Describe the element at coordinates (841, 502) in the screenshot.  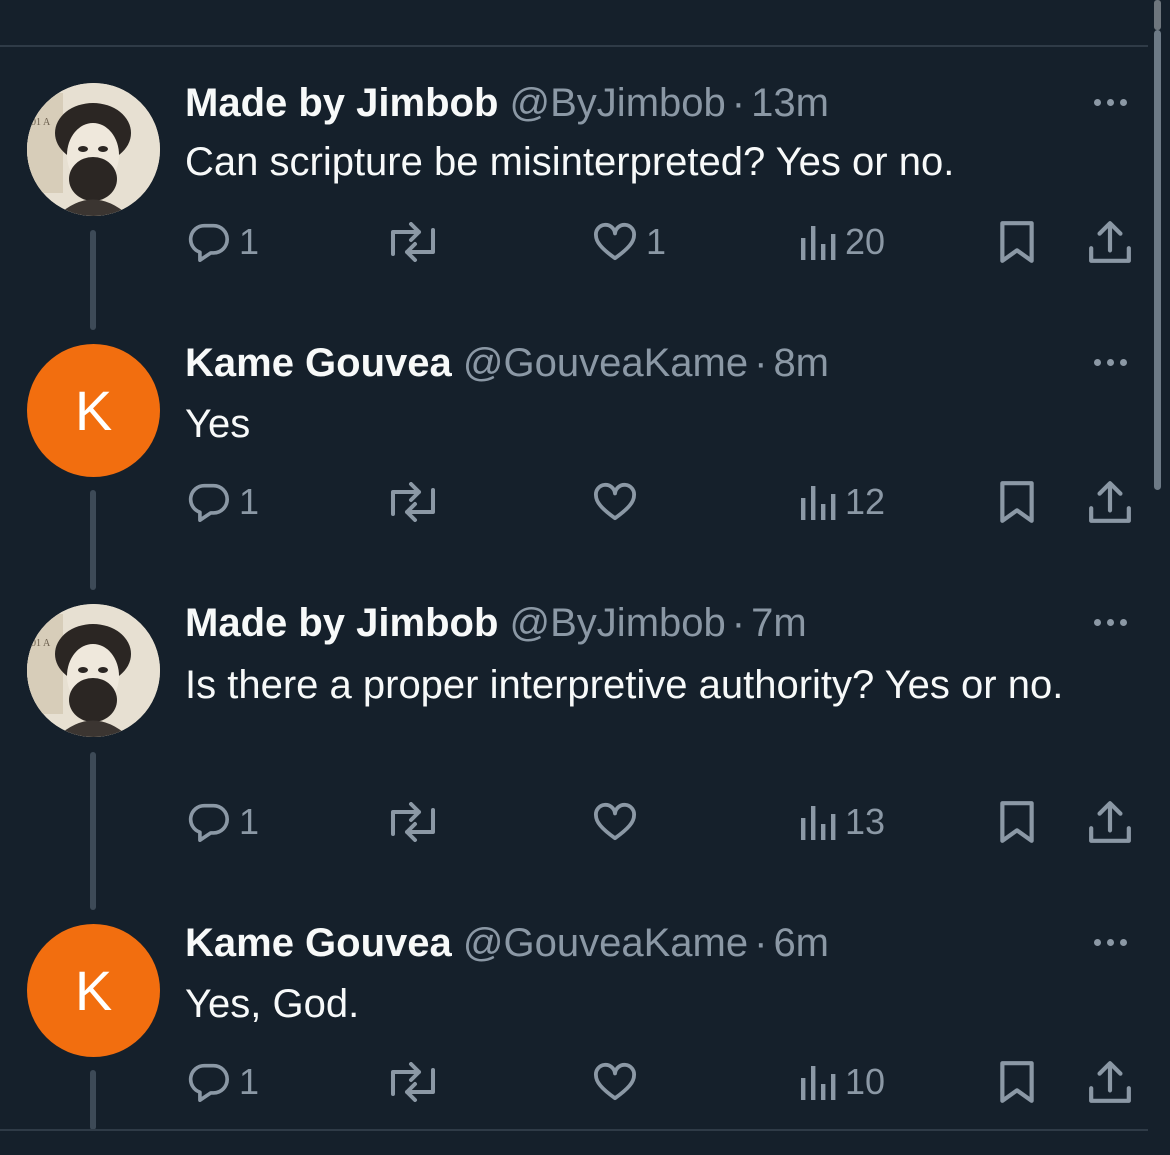
I see `views-button: 12` at that location.